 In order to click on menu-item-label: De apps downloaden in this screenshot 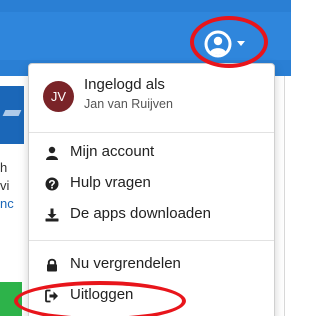, I will do `click(140, 213)`.